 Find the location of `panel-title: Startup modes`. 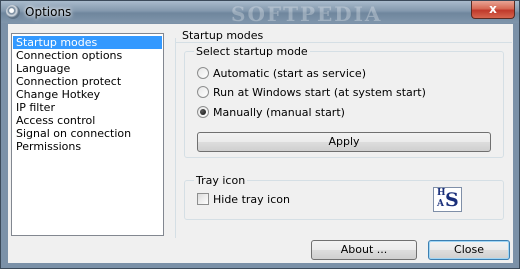

panel-title: Startup modes is located at coordinates (223, 35).